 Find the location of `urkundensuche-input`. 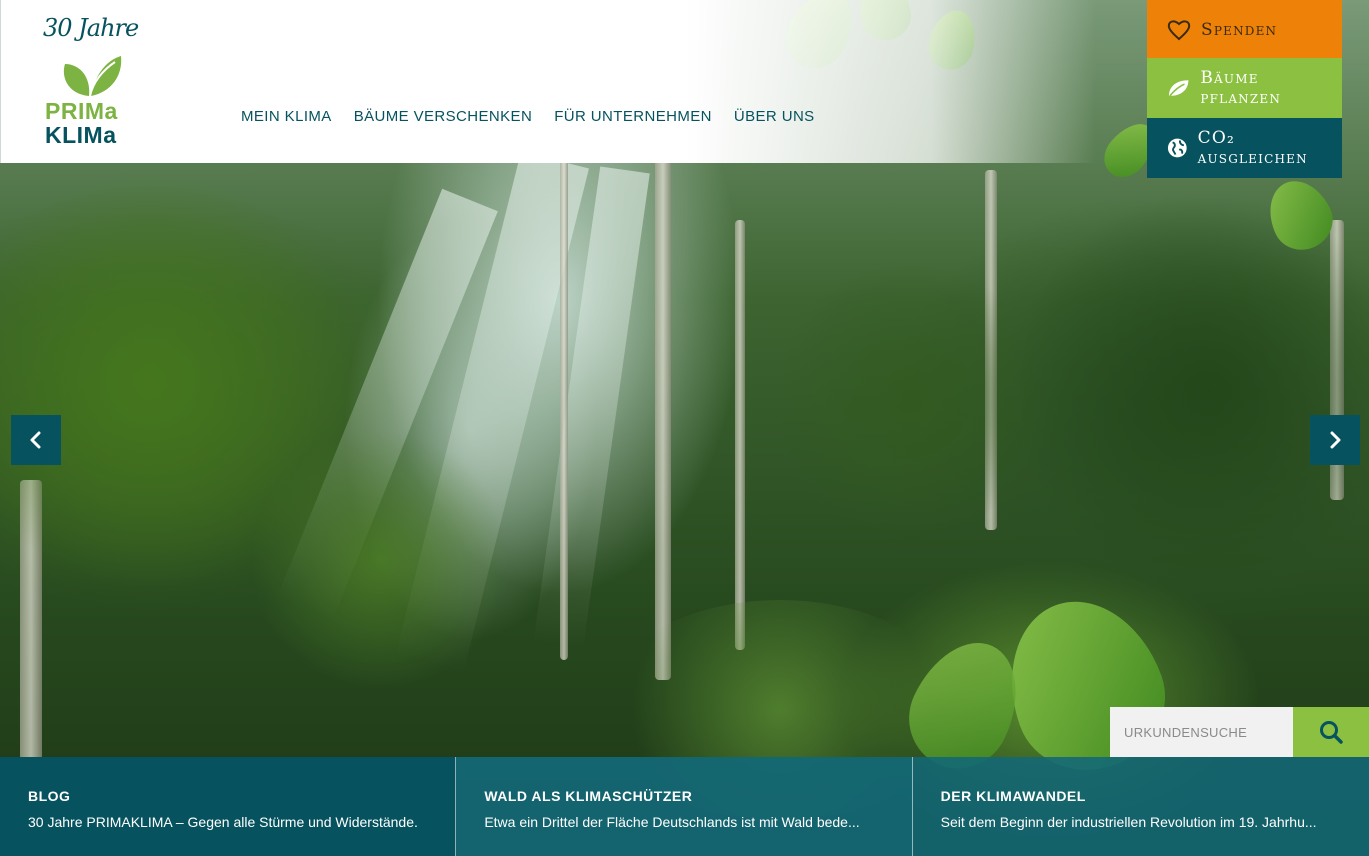

urkundensuche-input is located at coordinates (1201, 732).